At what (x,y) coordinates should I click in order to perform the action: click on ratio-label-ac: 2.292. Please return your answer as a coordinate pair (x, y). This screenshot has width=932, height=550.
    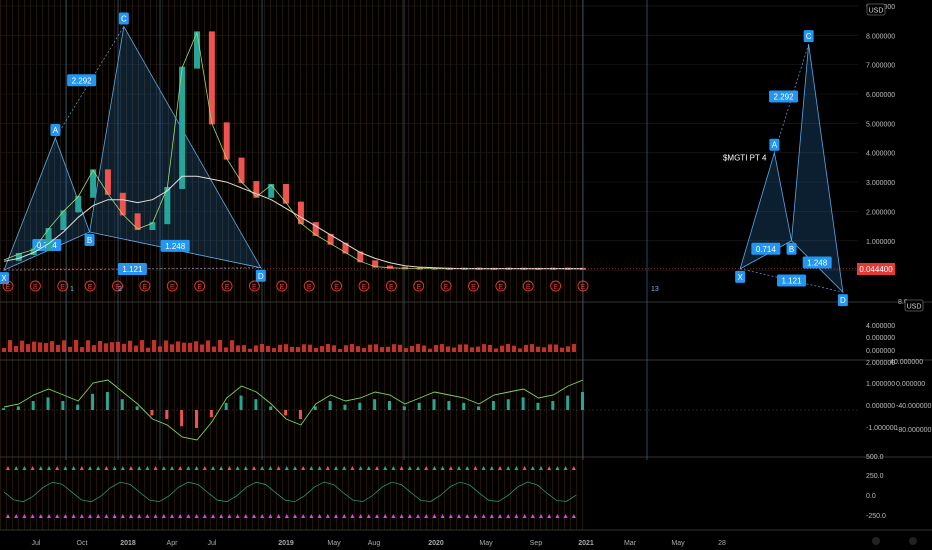
    Looking at the image, I should click on (82, 80).